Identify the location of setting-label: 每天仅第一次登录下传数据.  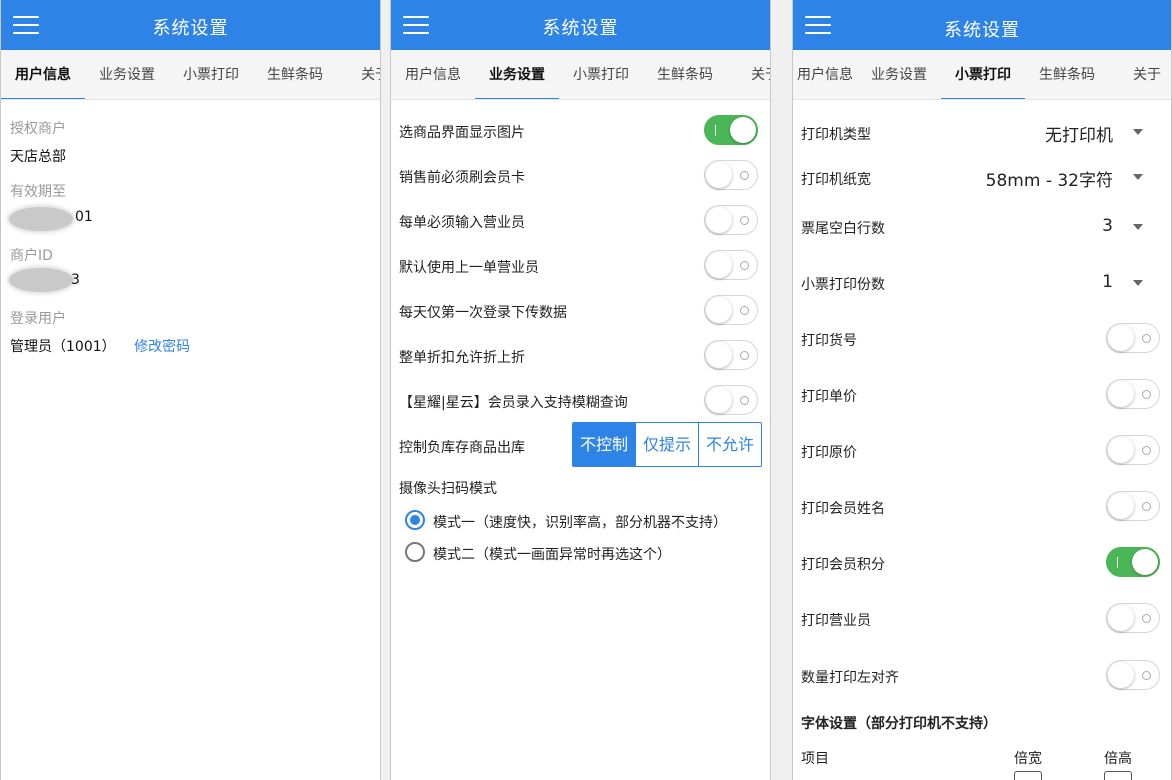
(483, 313).